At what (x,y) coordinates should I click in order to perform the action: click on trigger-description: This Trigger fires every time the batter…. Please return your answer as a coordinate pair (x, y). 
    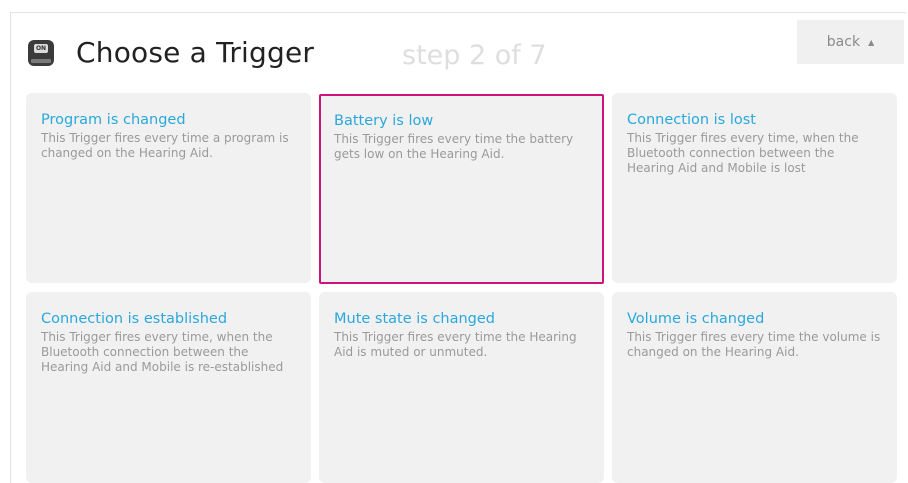
    Looking at the image, I should click on (454, 146).